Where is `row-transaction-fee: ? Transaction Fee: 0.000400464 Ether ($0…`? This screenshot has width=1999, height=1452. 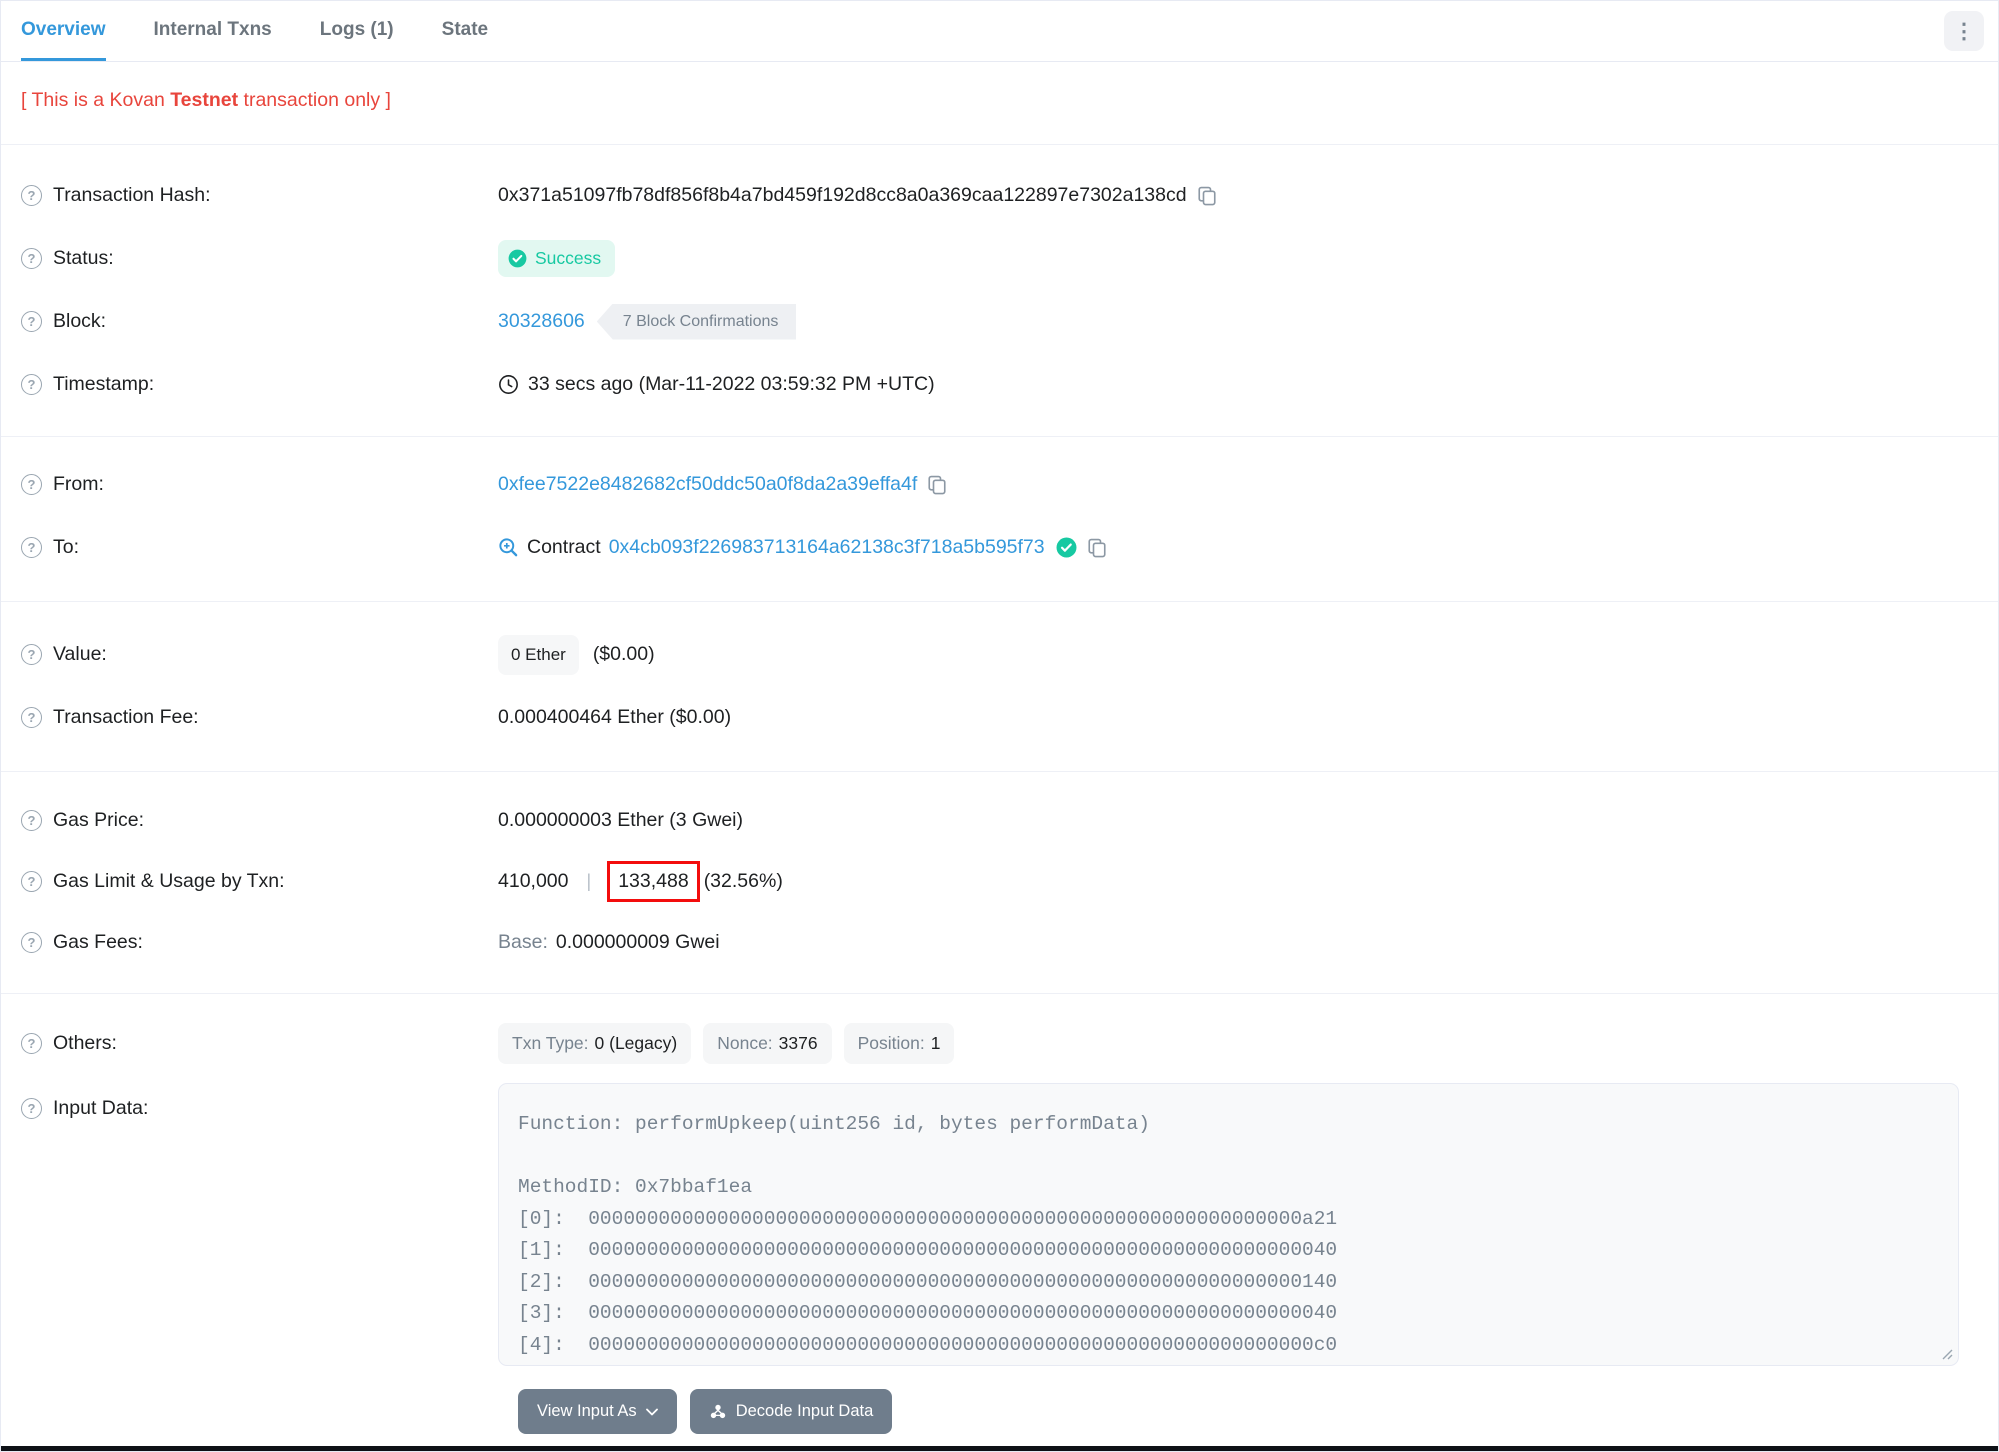 row-transaction-fee: ? Transaction Fee: 0.000400464 Ether ($0… is located at coordinates (999, 717).